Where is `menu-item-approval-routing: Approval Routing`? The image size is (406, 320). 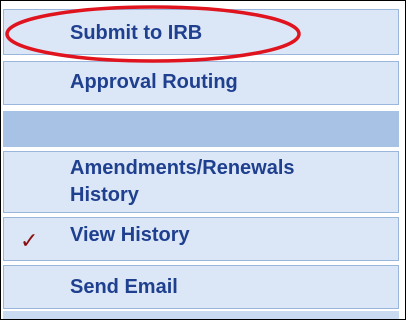
menu-item-approval-routing: Approval Routing is located at coordinates (201, 83).